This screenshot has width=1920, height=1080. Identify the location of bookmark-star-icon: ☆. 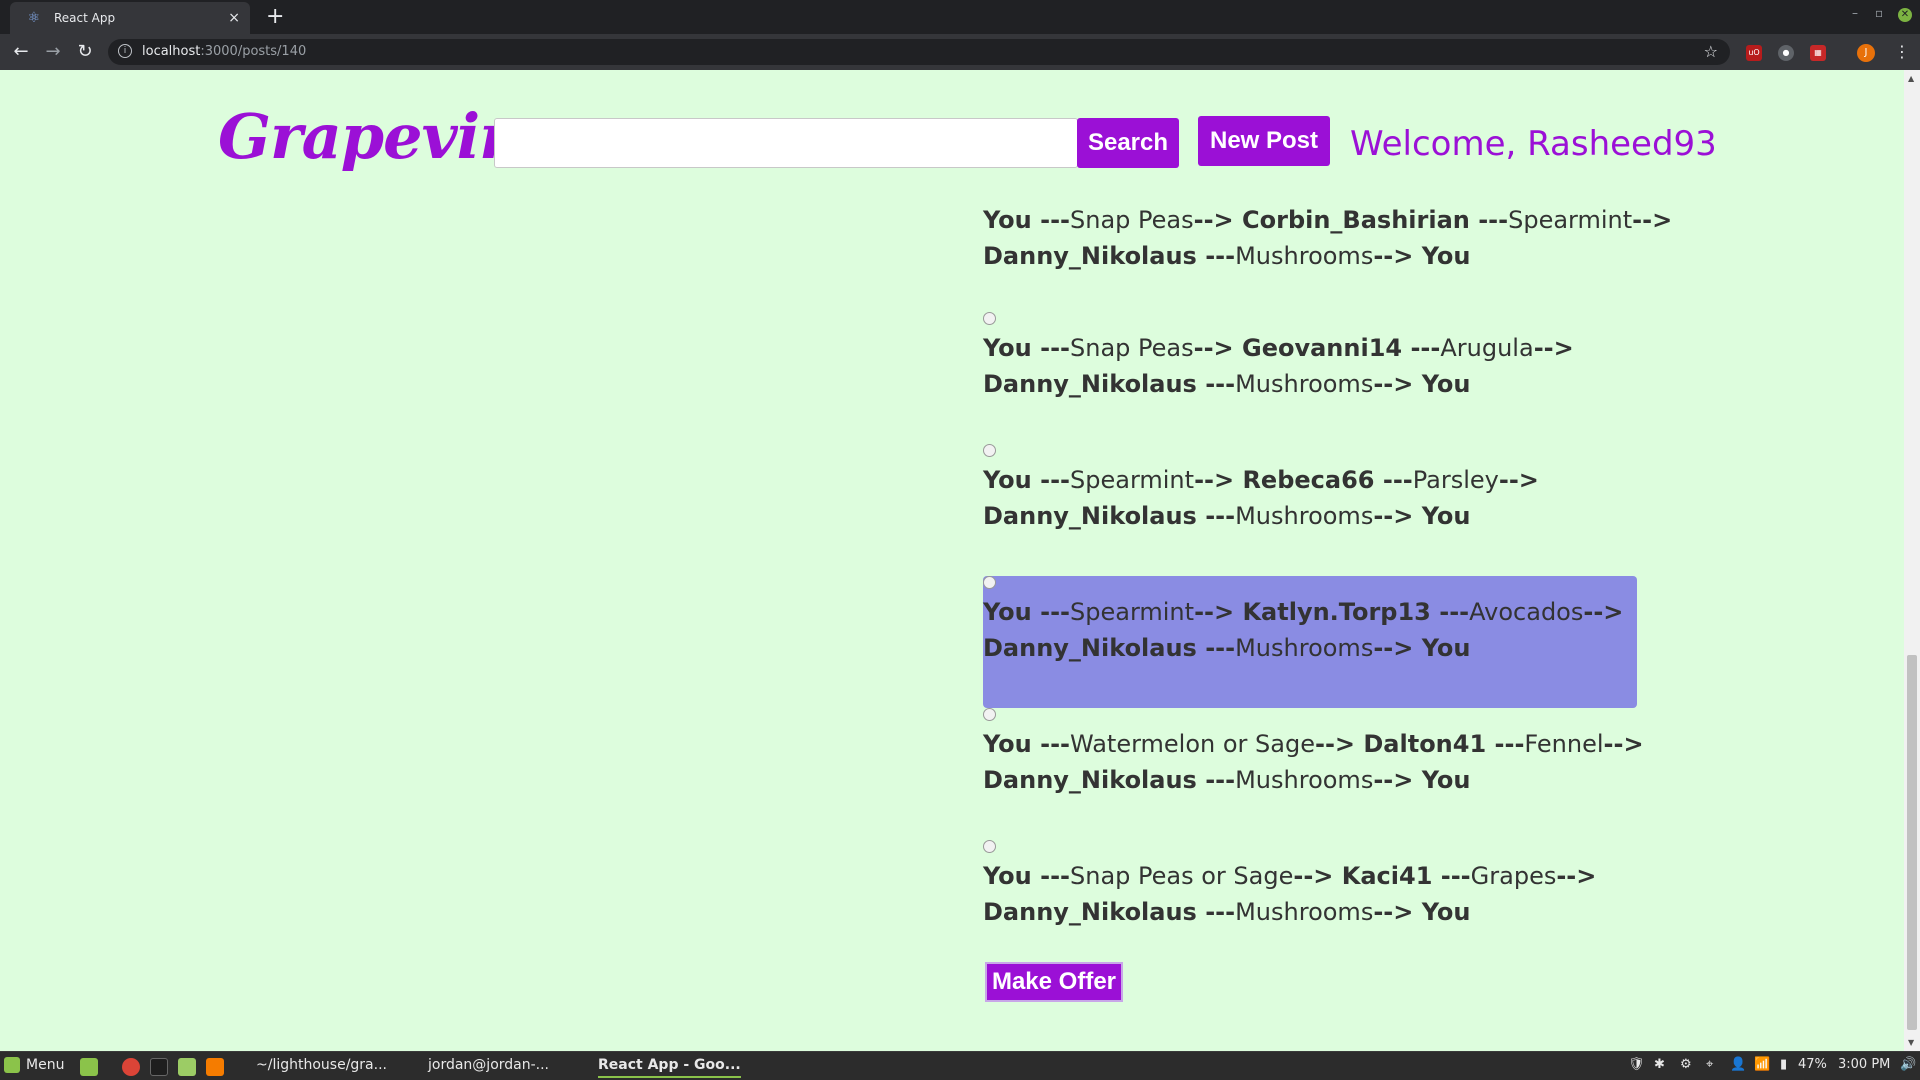
(1711, 51).